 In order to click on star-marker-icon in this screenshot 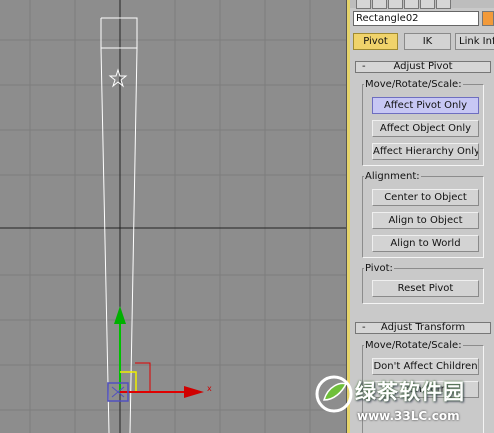, I will do `click(118, 78)`.